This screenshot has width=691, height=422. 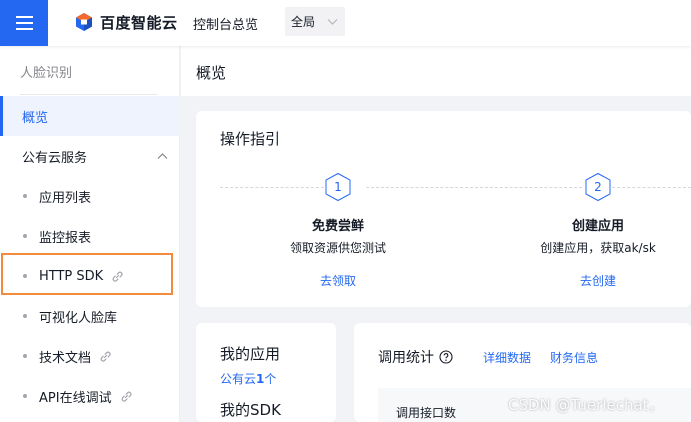 What do you see at coordinates (446, 357) in the screenshot?
I see `help-icon` at bounding box center [446, 357].